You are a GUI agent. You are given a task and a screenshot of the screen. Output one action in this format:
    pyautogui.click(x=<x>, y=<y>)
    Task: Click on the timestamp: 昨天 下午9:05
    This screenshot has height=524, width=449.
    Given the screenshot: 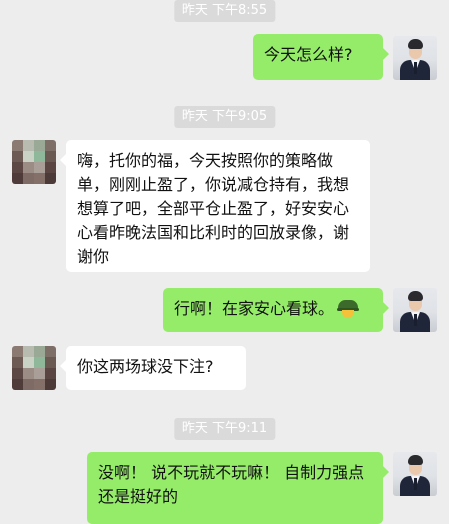 What is the action you would take?
    pyautogui.click(x=224, y=117)
    